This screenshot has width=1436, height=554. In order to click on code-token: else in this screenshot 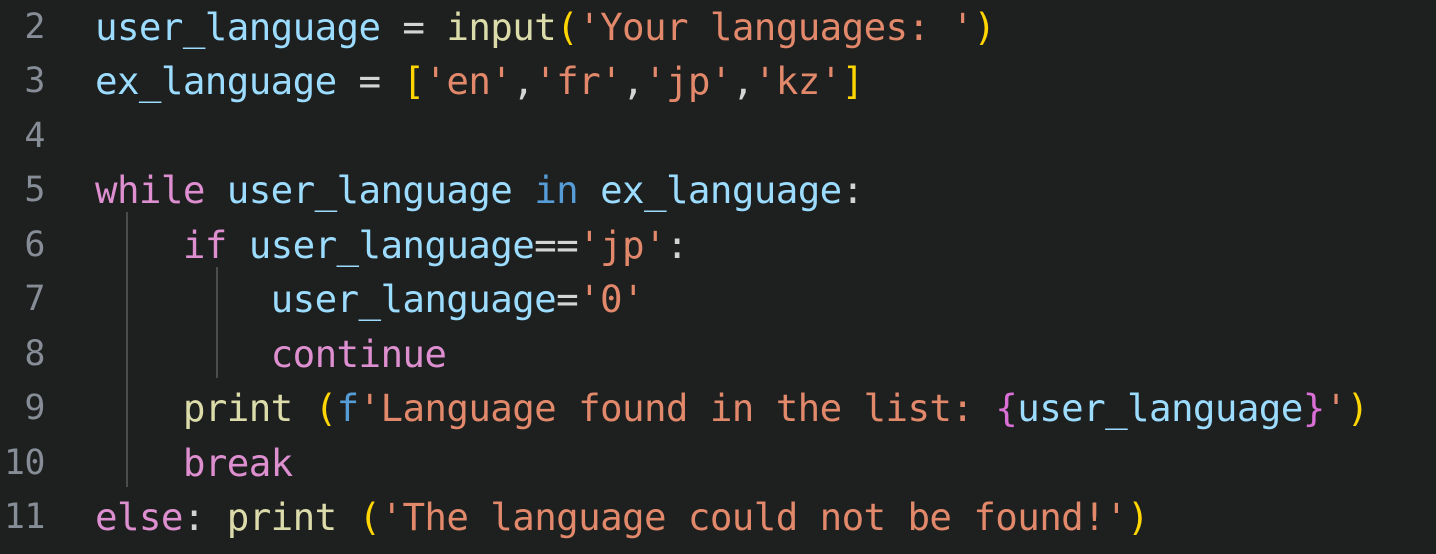, I will do `click(139, 517)`.